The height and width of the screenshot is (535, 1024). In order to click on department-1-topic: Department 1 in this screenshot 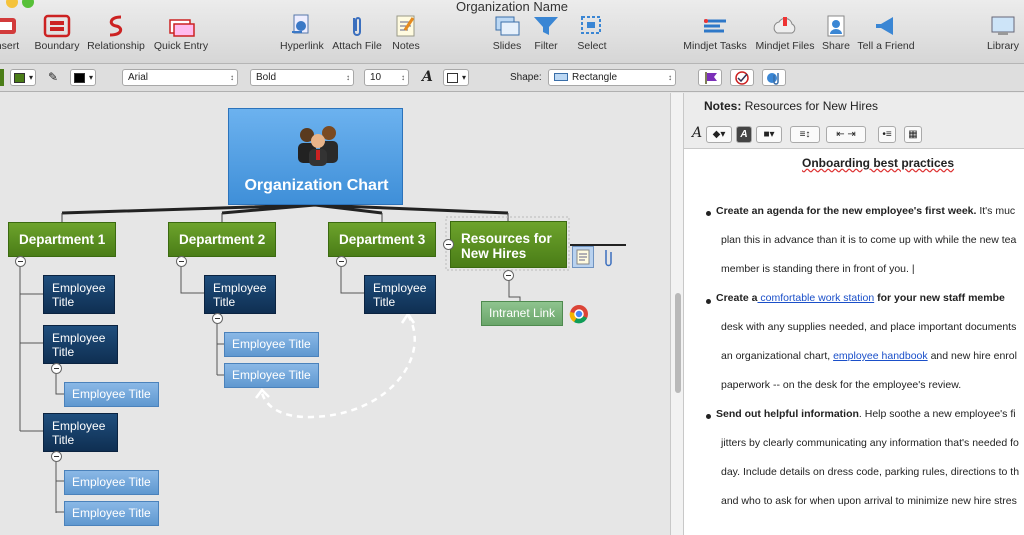, I will do `click(62, 239)`.